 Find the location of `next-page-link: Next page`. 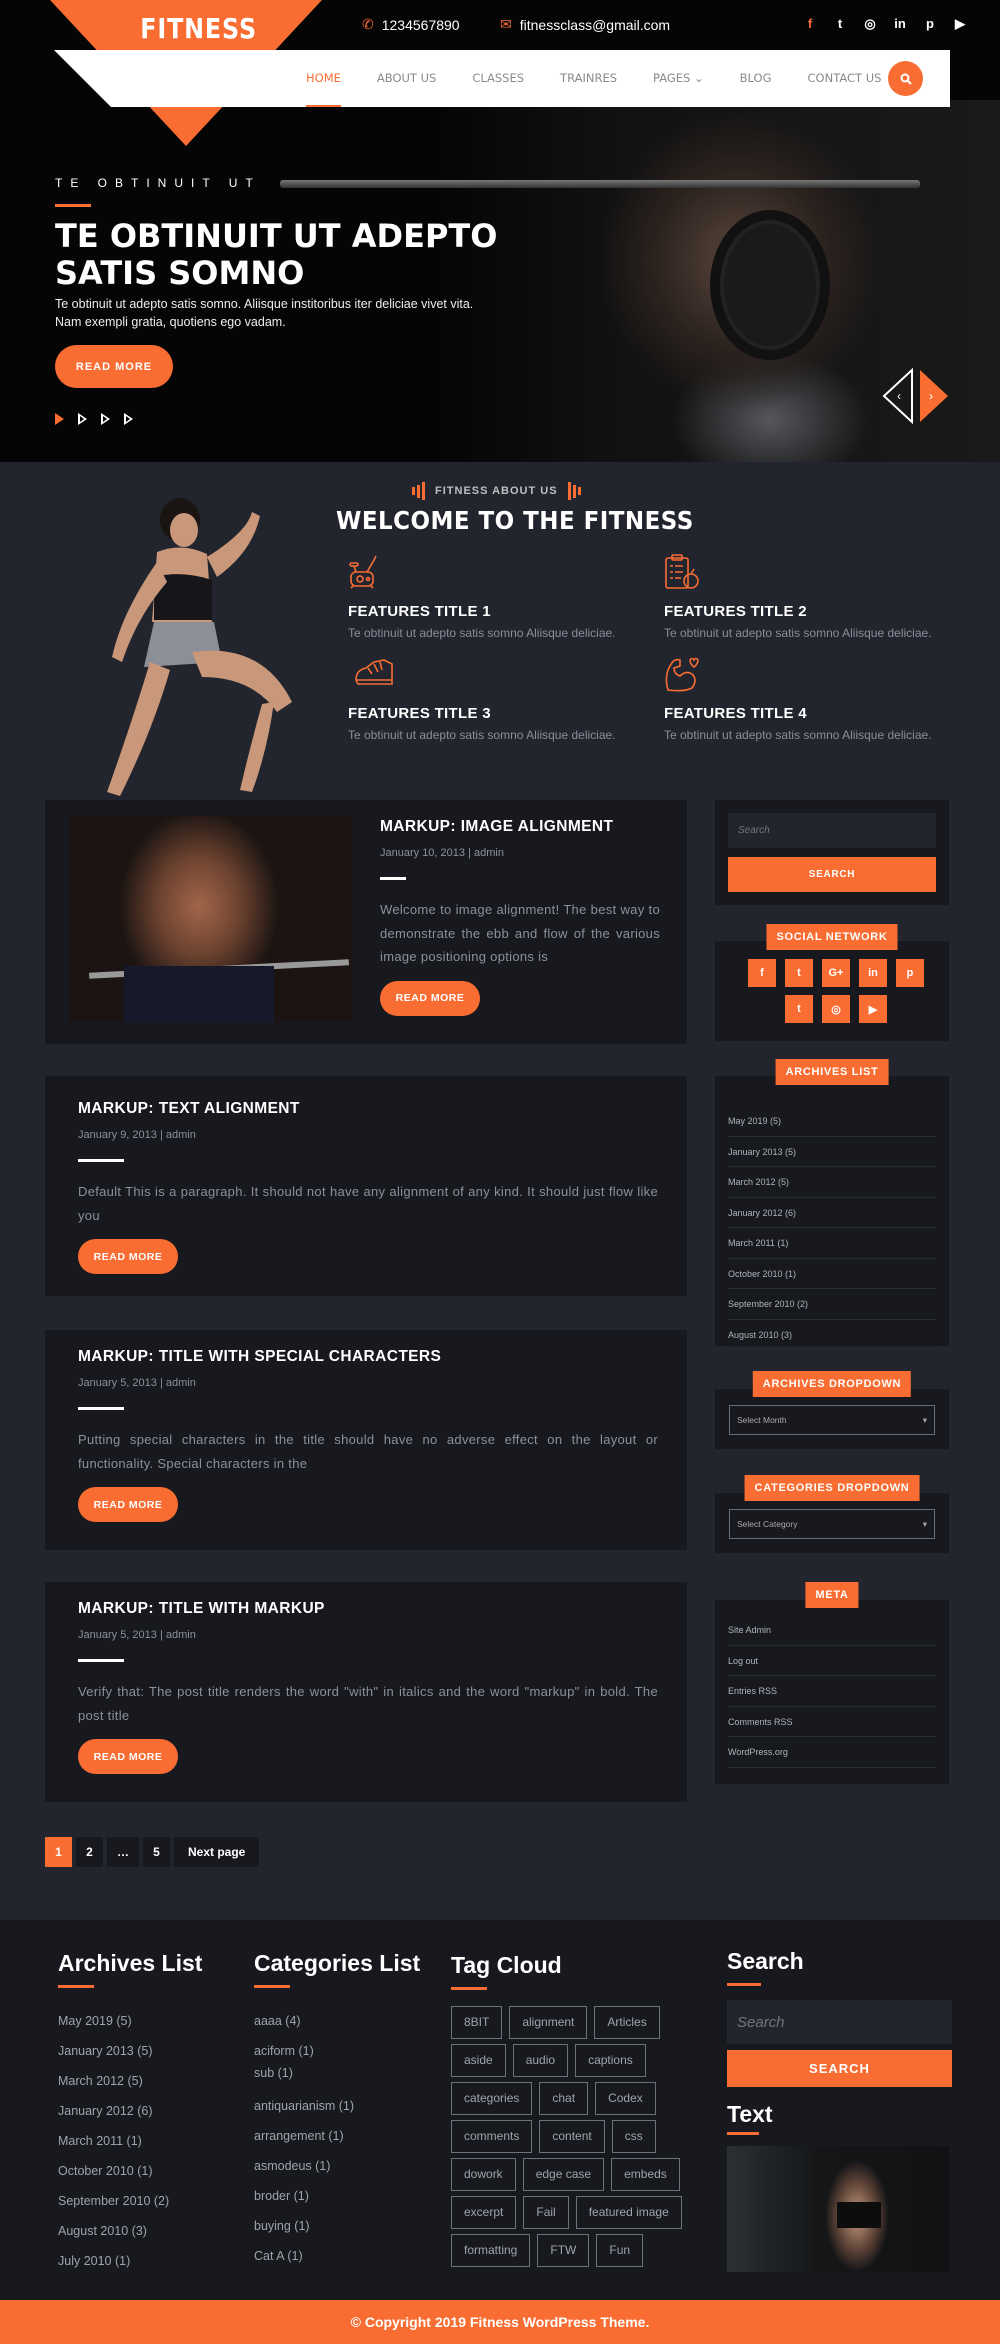

next-page-link: Next page is located at coordinates (217, 1852).